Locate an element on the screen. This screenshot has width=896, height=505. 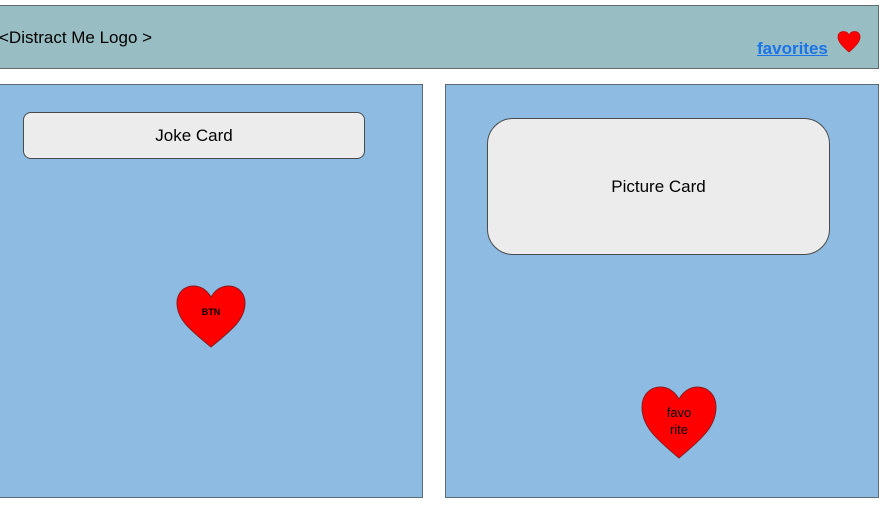
favorite-heart-label: favo rite is located at coordinates (679, 421).